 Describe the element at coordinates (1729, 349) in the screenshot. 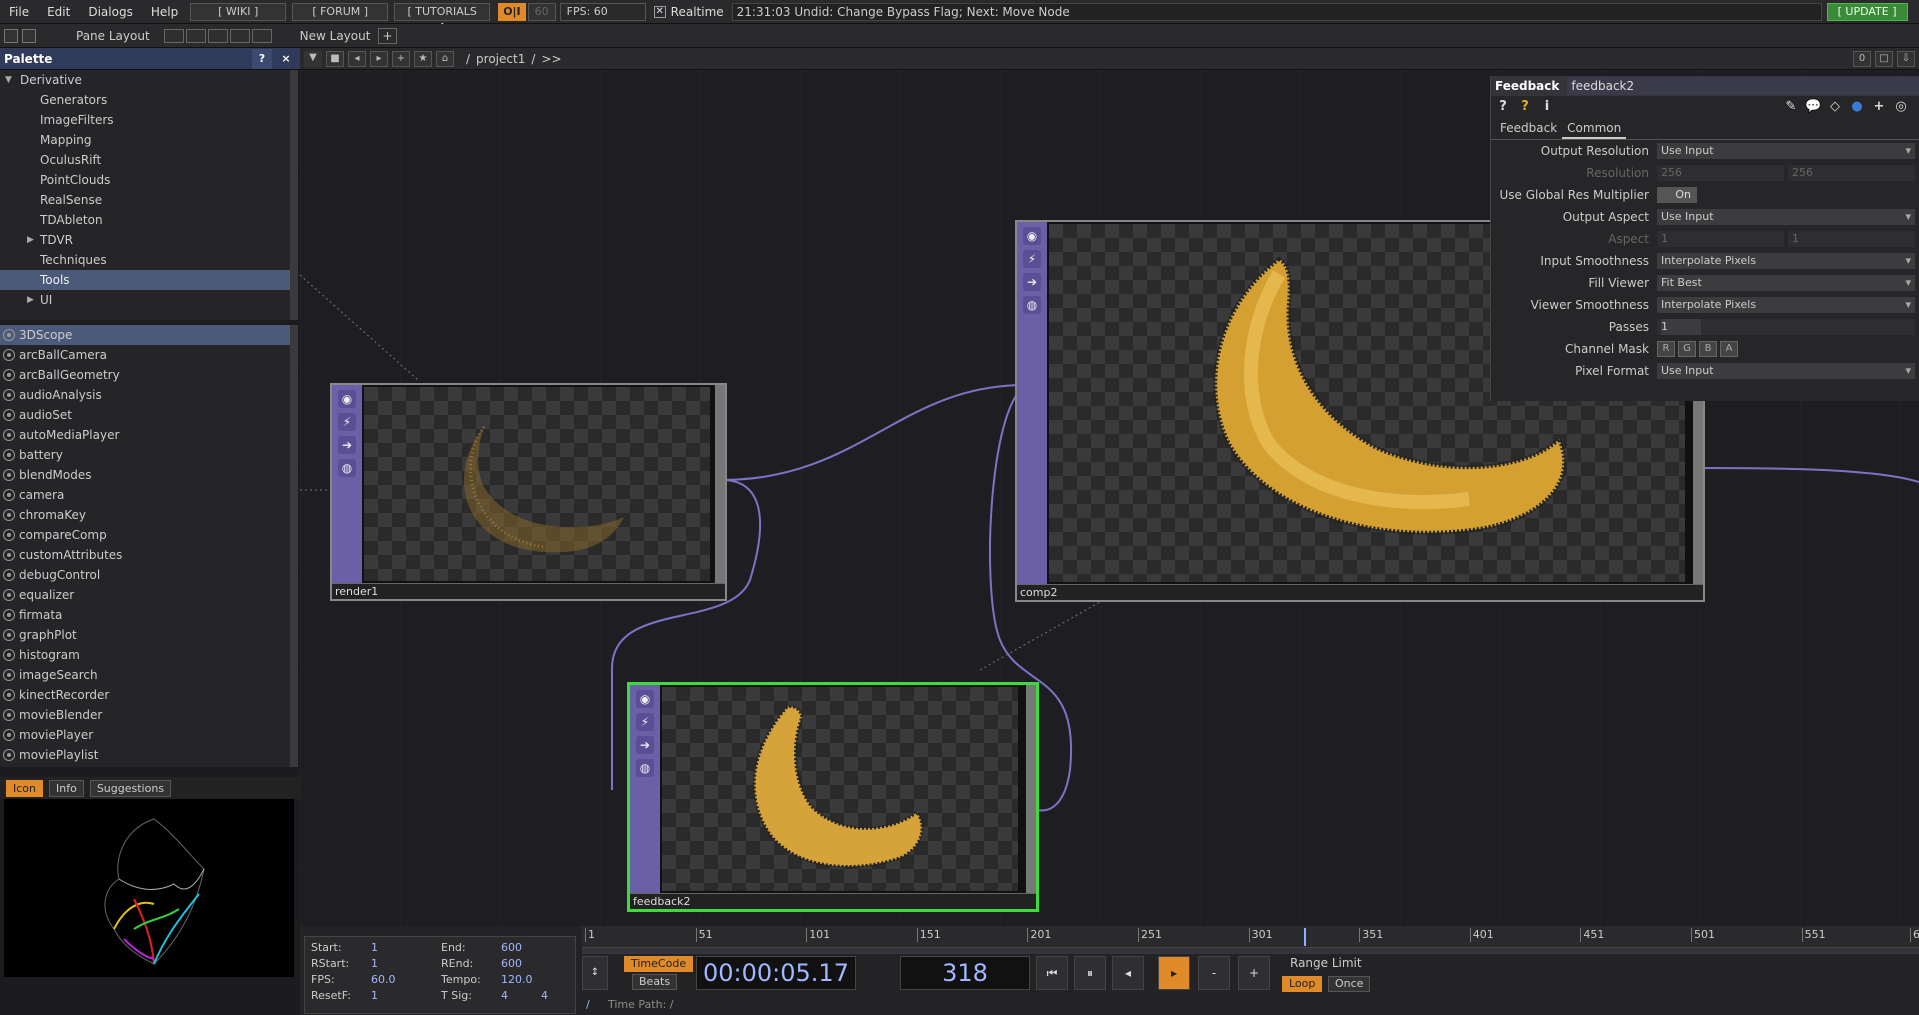

I see `channel-mask-button: A` at that location.